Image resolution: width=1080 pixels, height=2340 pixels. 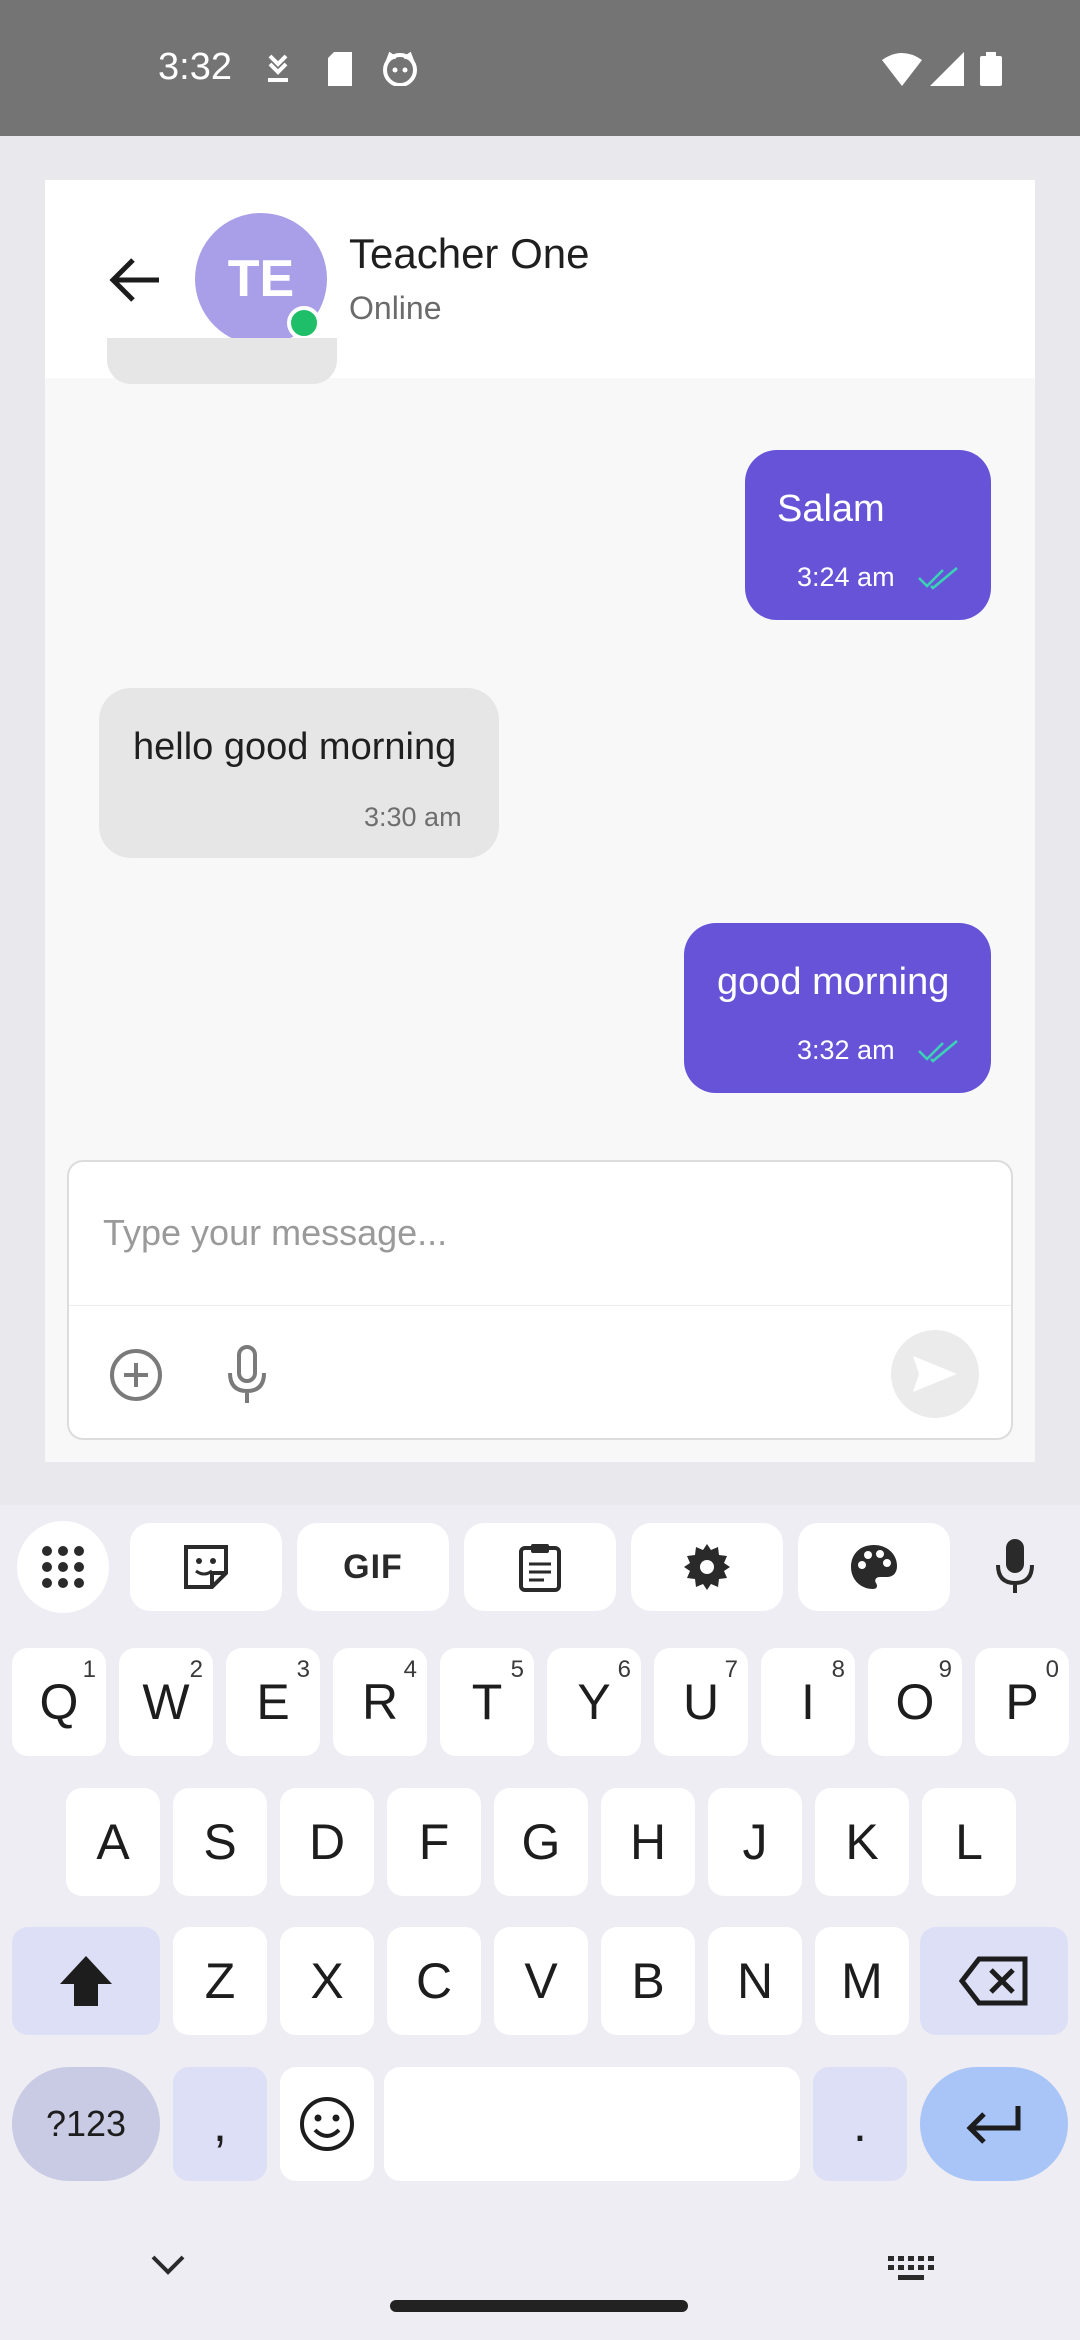 What do you see at coordinates (295, 747) in the screenshot?
I see `message-text: hello good morning` at bounding box center [295, 747].